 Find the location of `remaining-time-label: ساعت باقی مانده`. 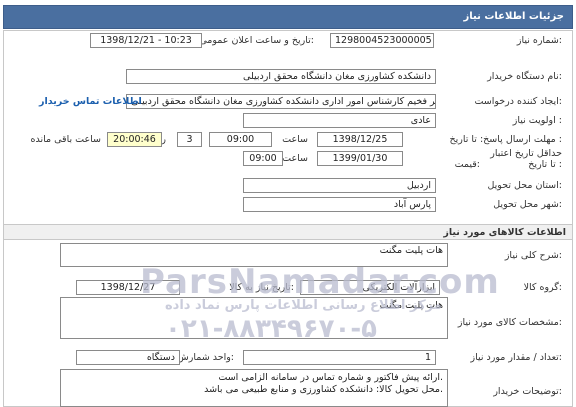

remaining-time-label: ساعت باقی مانده is located at coordinates (65, 139).